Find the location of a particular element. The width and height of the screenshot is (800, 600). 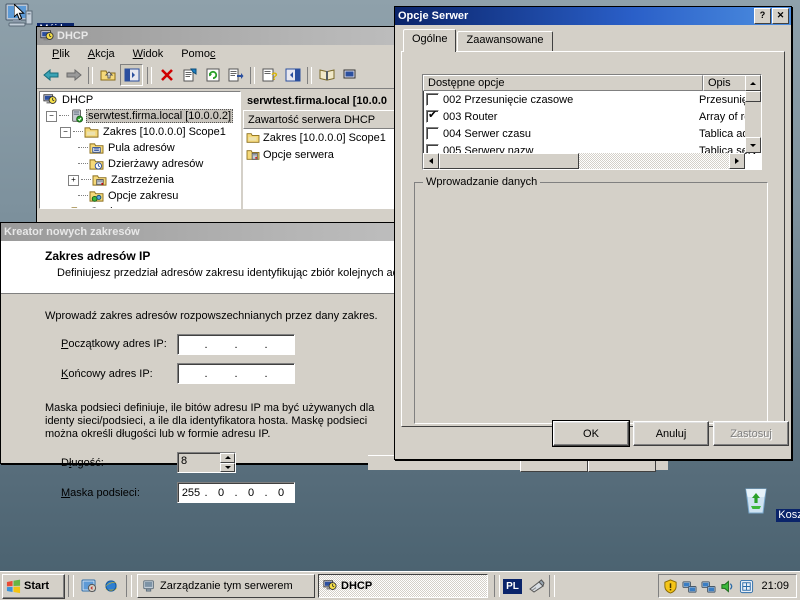

list-horizontal-scrollbar is located at coordinates (584, 161).